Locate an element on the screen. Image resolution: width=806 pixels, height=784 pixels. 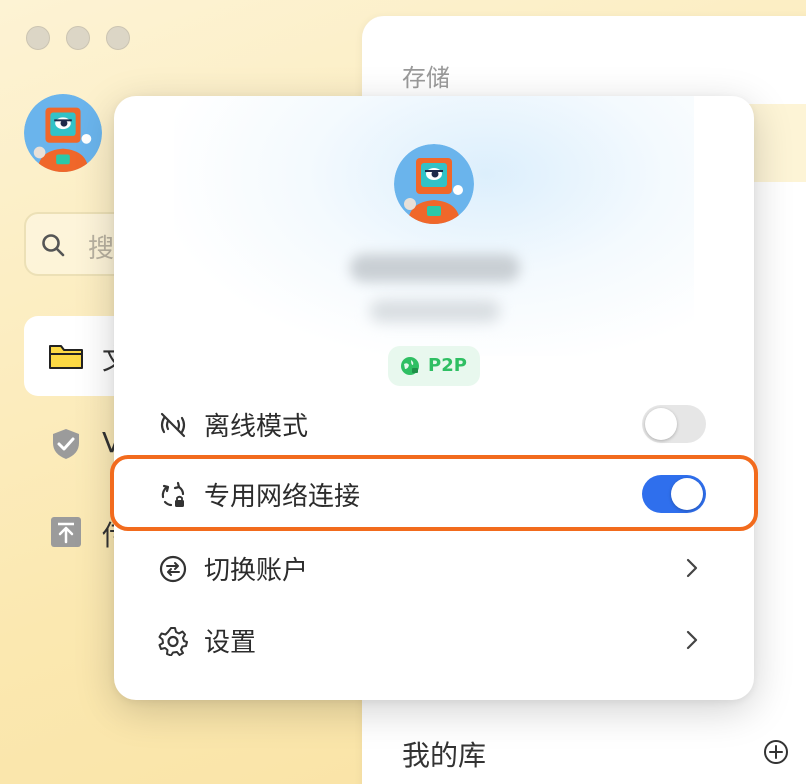
blurred-username is located at coordinates (435, 268).